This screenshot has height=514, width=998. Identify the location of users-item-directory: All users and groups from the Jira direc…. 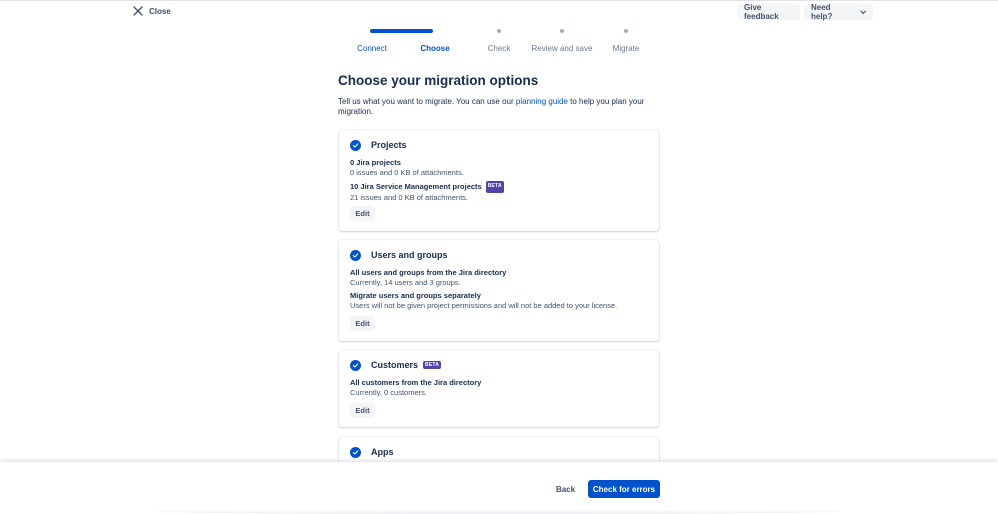
(428, 277).